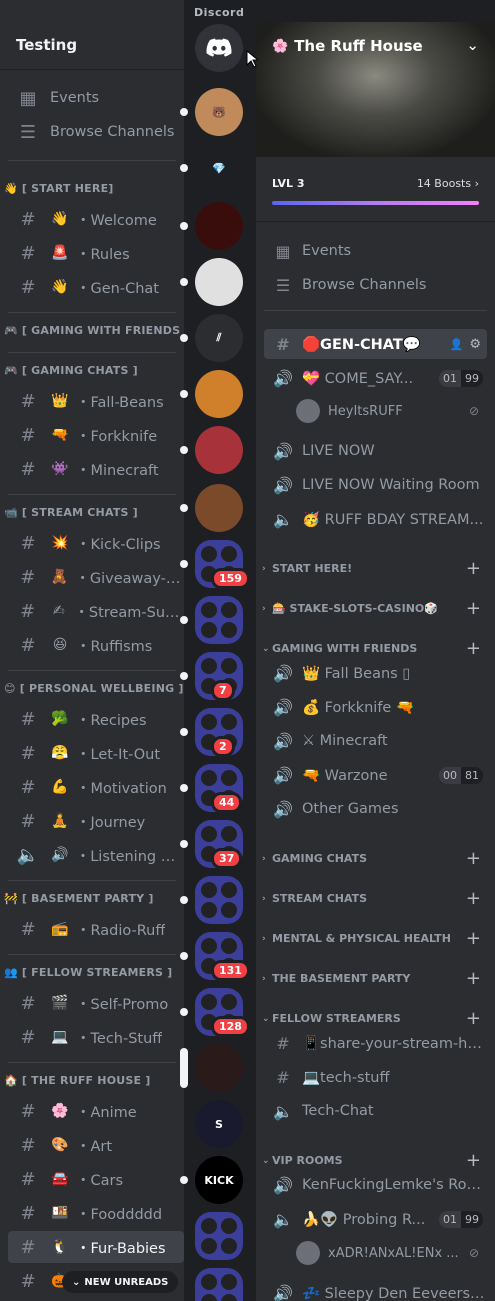 Image resolution: width=495 pixels, height=1301 pixels. What do you see at coordinates (375, 251) in the screenshot?
I see `channel-item: ▦ Events` at bounding box center [375, 251].